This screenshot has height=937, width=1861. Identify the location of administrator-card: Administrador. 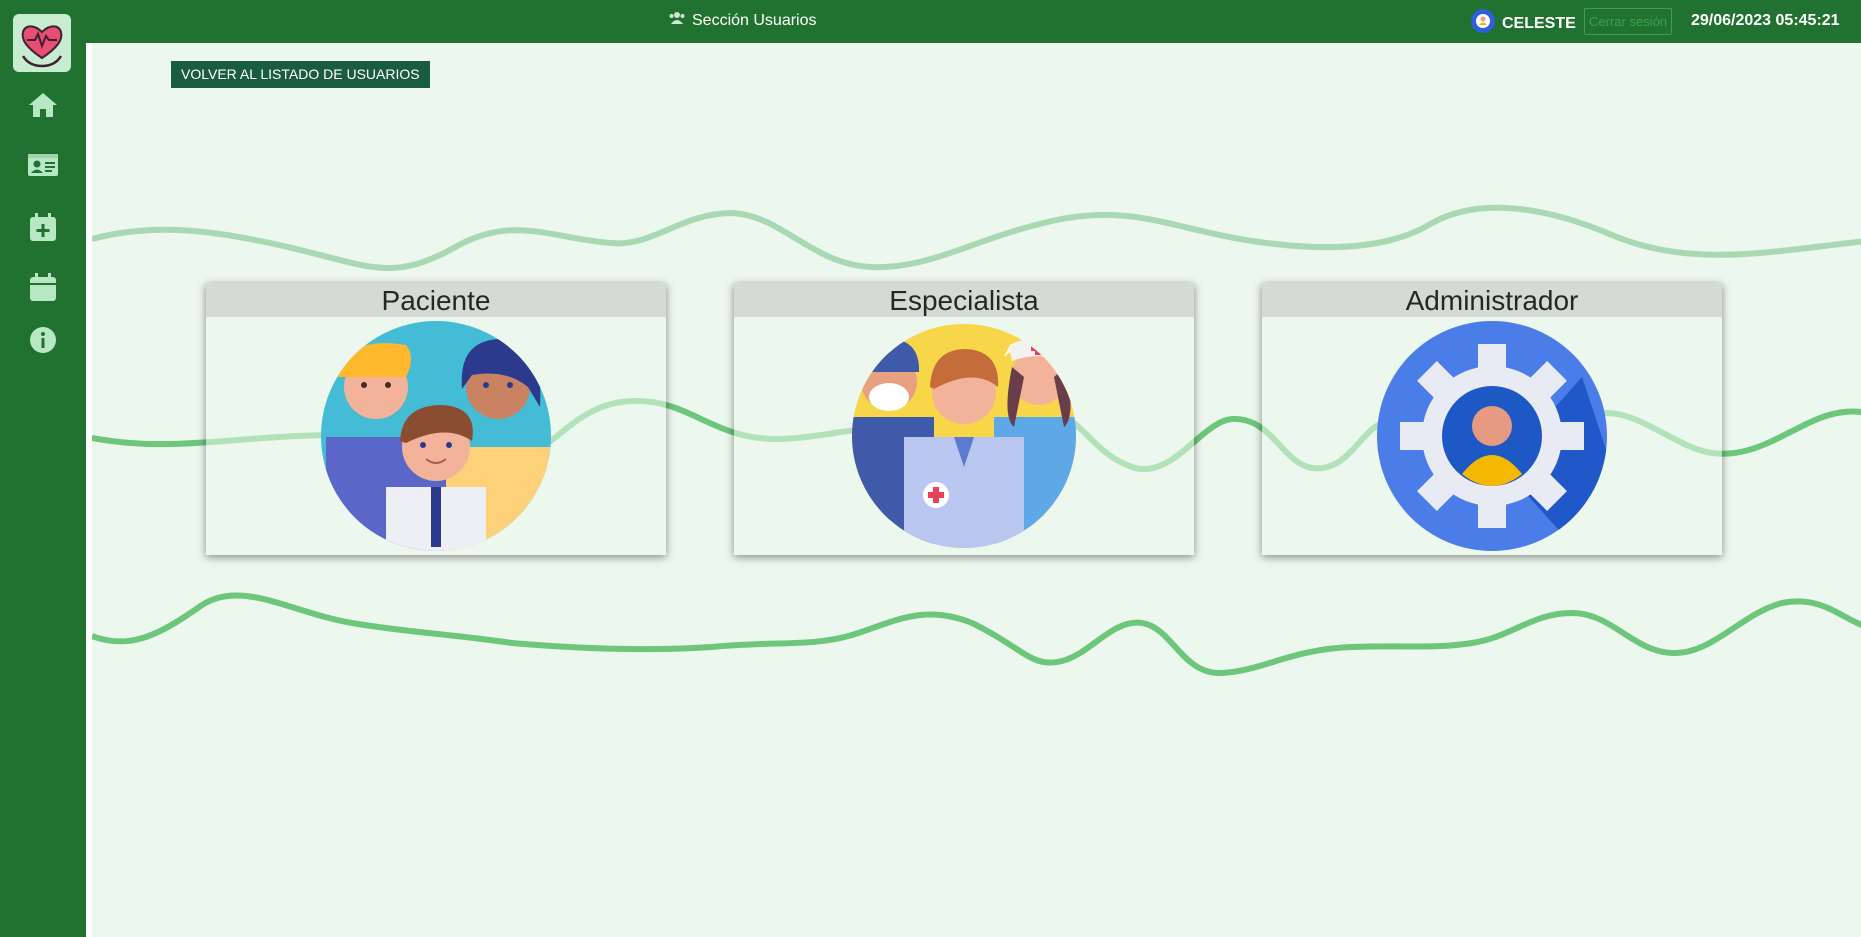
(1492, 419).